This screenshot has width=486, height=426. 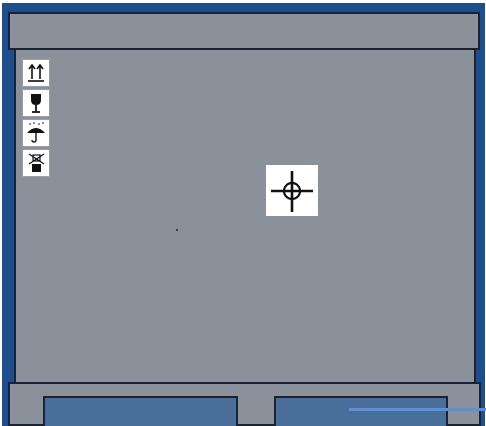 I want to click on crosshair-target-icon, so click(x=292, y=190).